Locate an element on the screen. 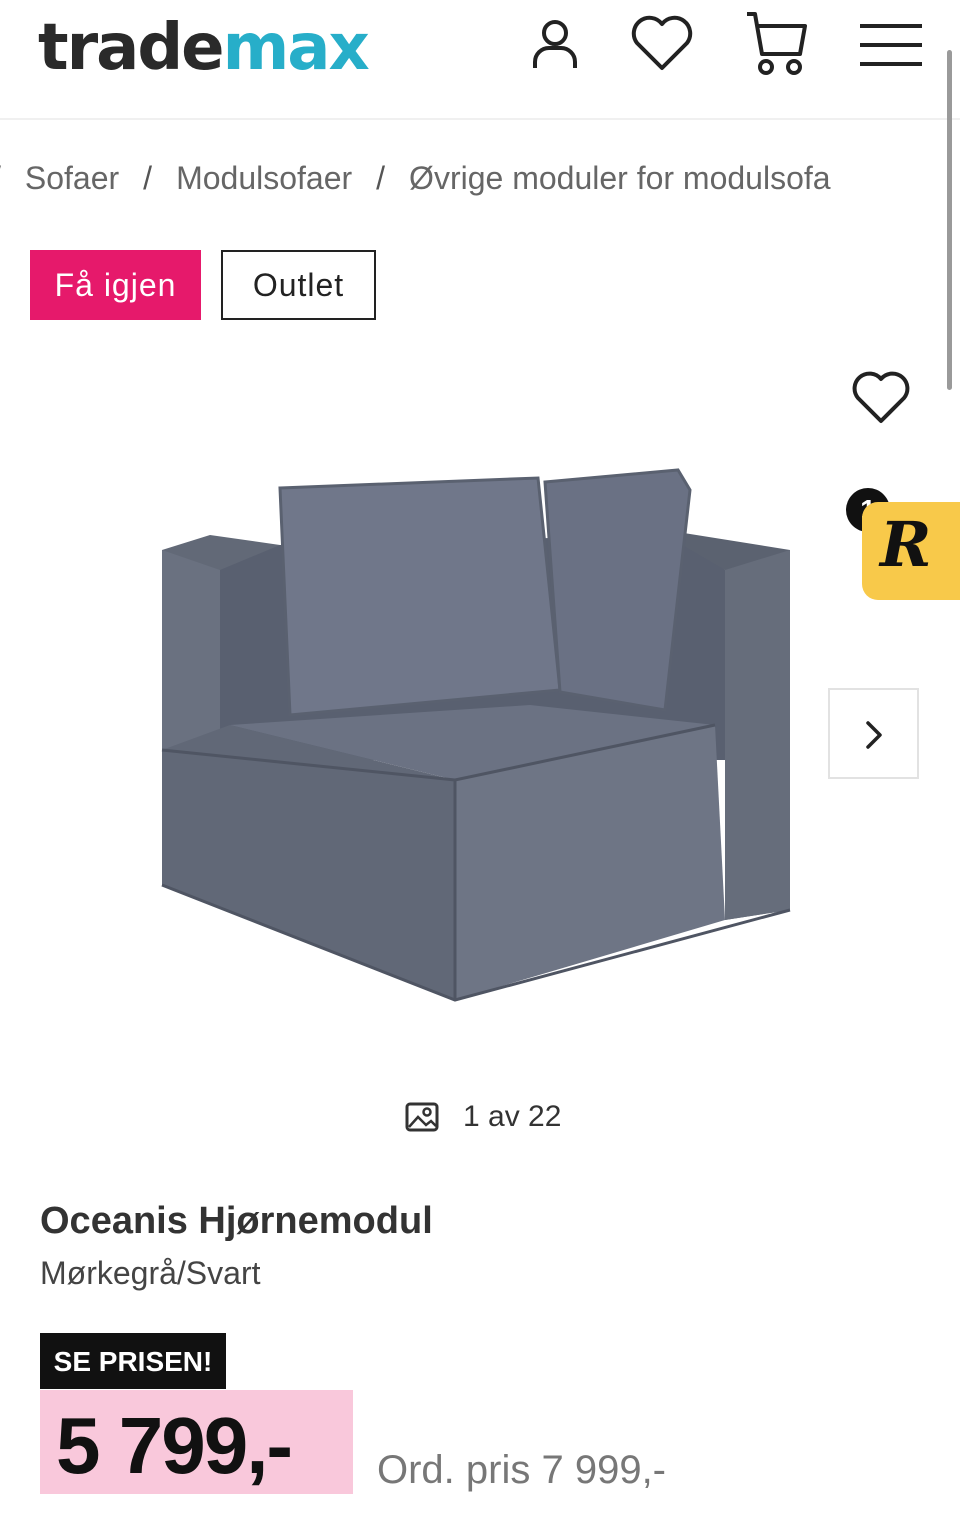 The image size is (960, 1517). page-scrollbar is located at coordinates (949, 220).